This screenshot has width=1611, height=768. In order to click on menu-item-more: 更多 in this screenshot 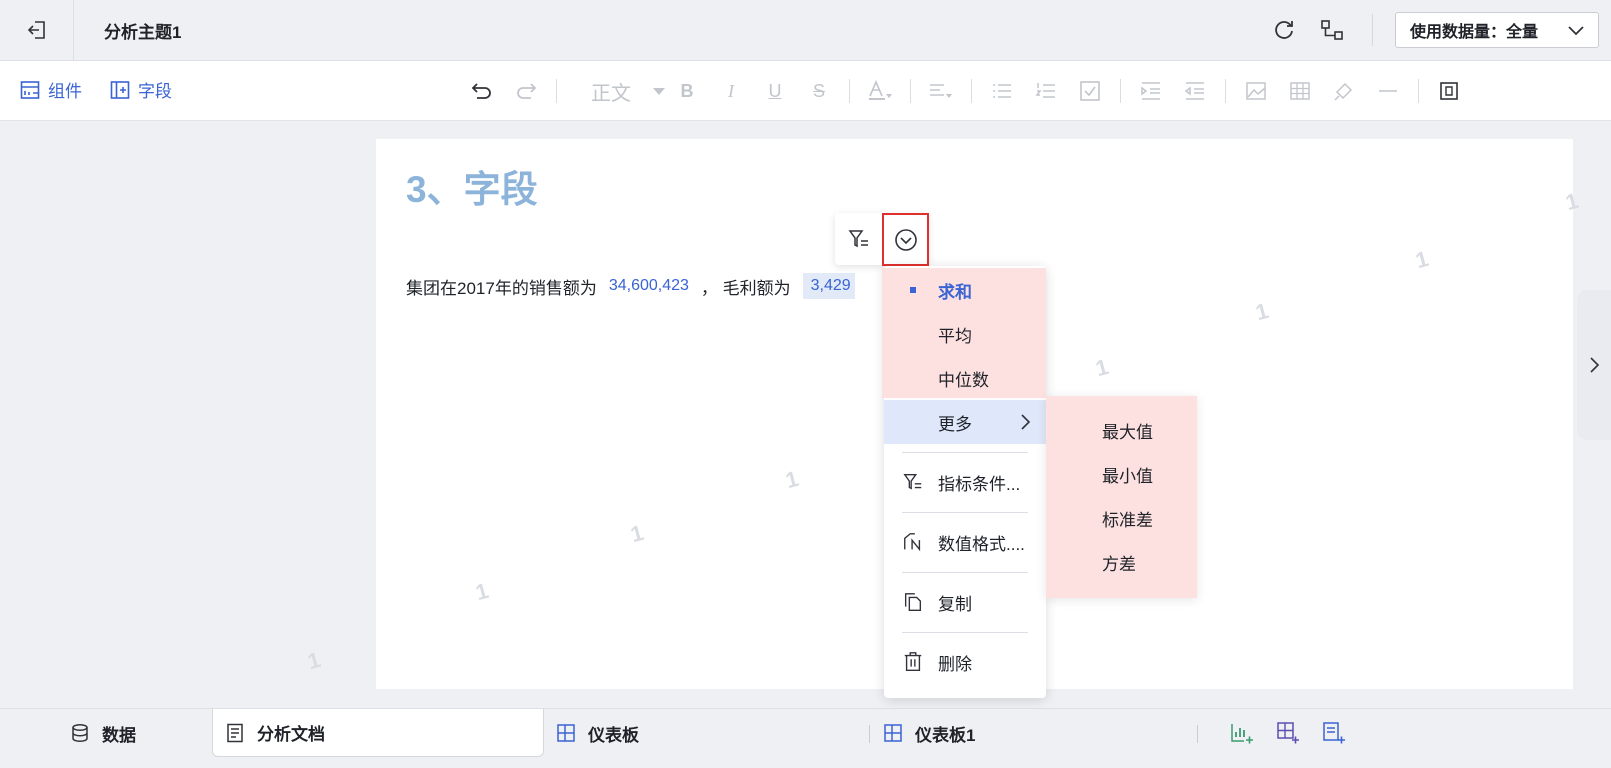, I will do `click(965, 422)`.